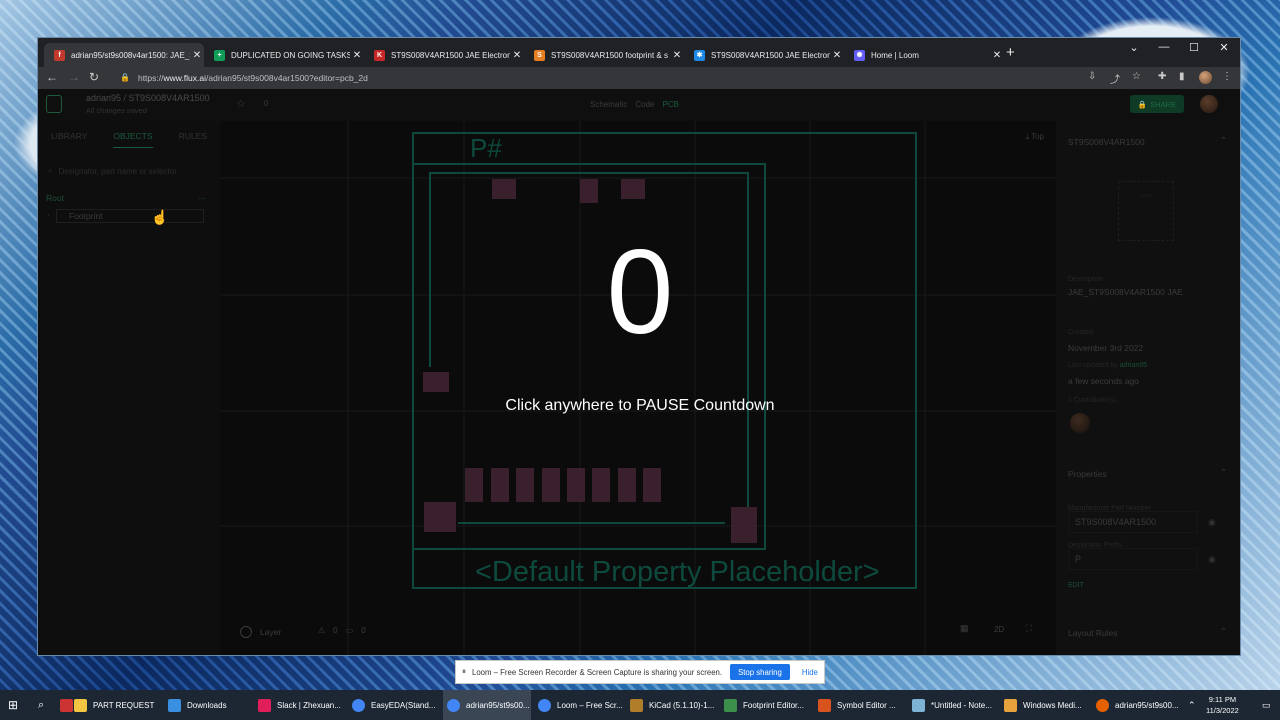  Describe the element at coordinates (810, 672) in the screenshot. I see `hide-button: Hide` at that location.